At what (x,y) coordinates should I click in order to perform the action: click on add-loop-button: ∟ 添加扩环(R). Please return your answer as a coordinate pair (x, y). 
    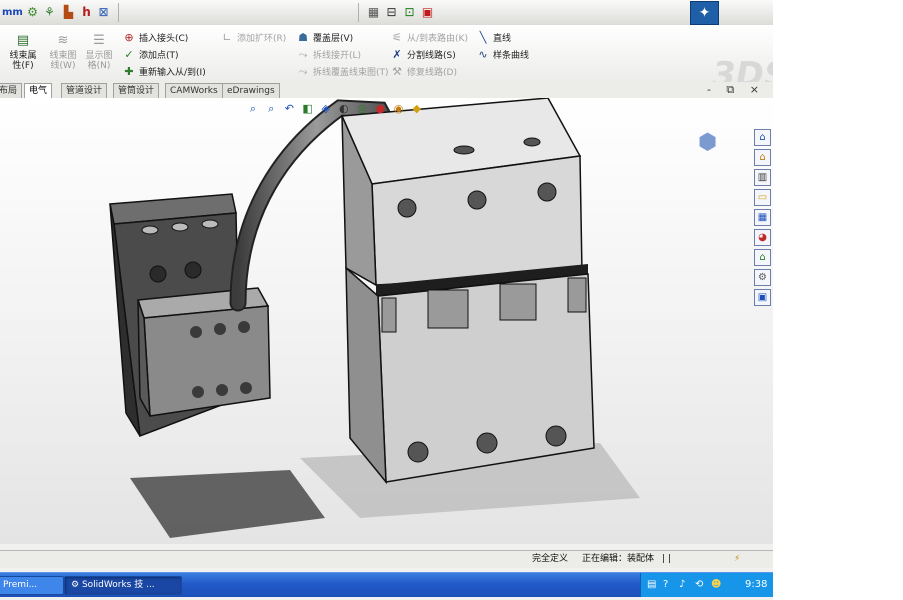
    Looking at the image, I should click on (253, 38).